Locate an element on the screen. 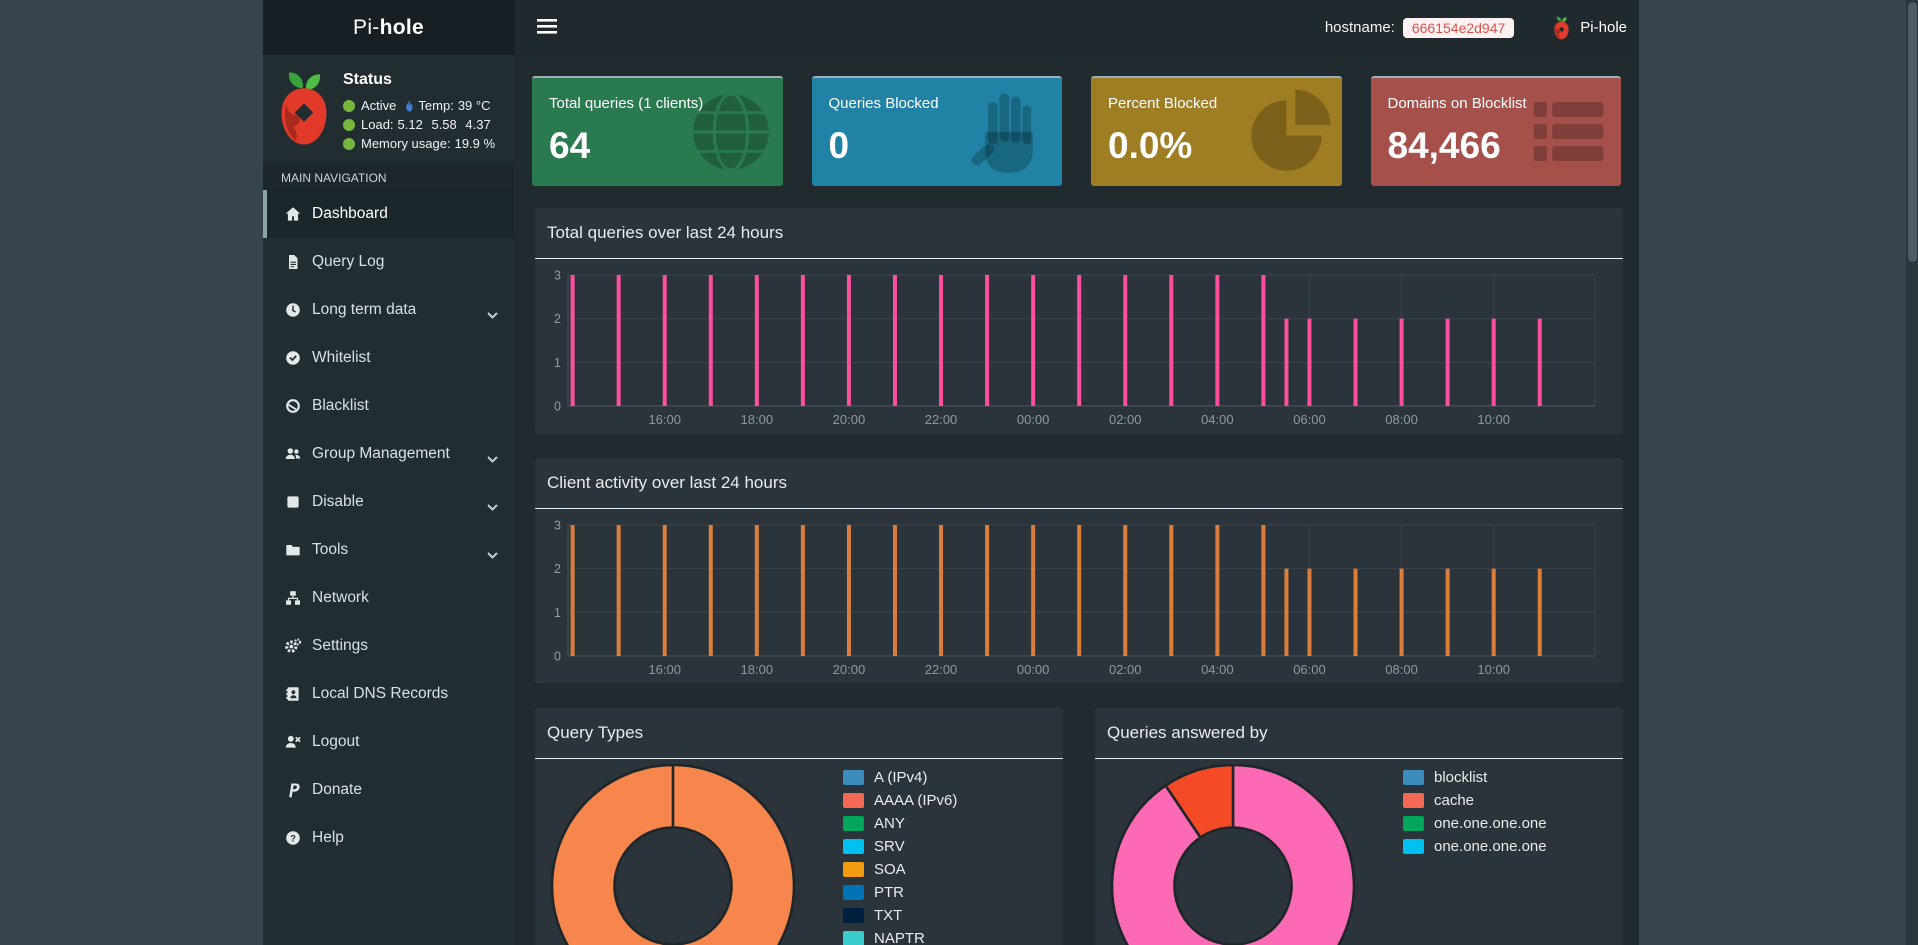  card-percent-blocked: Percent Blocked 0.0% is located at coordinates (1216, 131).